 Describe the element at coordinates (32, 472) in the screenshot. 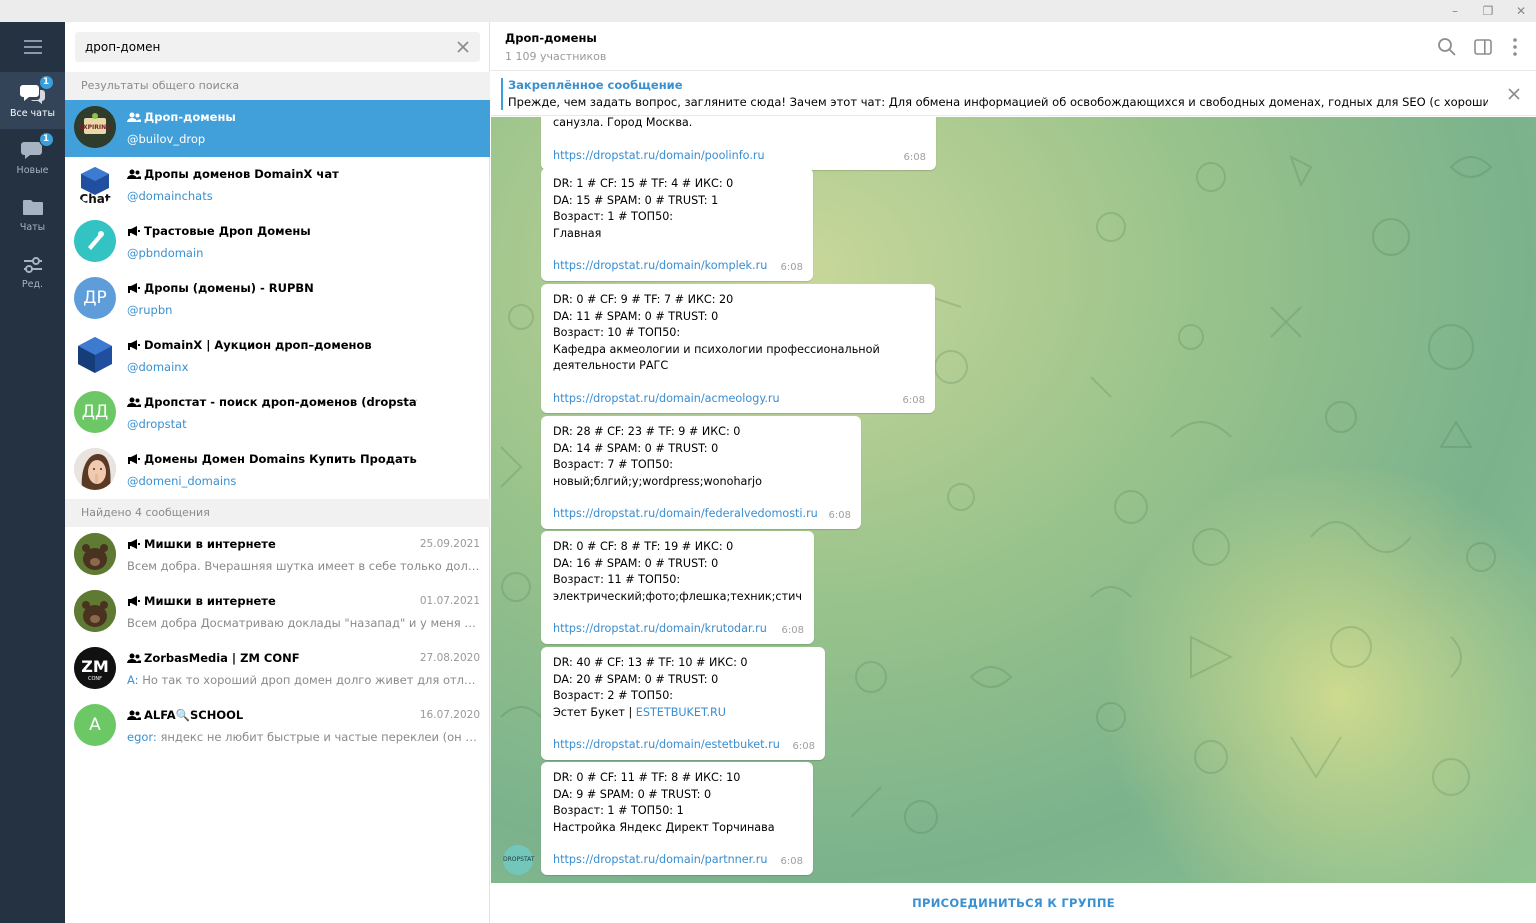

I see `folders-rail: 1 Все чаты 1 Новые Чаты Ред.` at that location.